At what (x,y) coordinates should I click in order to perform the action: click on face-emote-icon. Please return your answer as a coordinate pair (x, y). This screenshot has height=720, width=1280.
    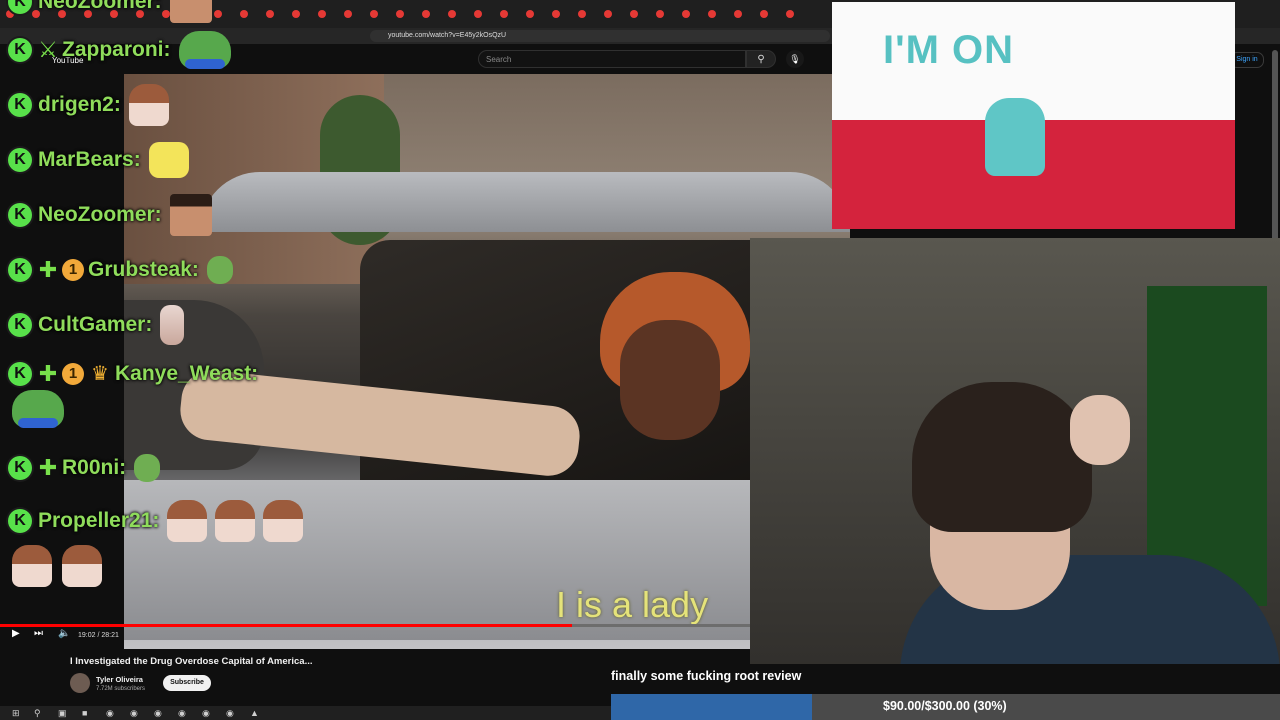
    Looking at the image, I should click on (190, 215).